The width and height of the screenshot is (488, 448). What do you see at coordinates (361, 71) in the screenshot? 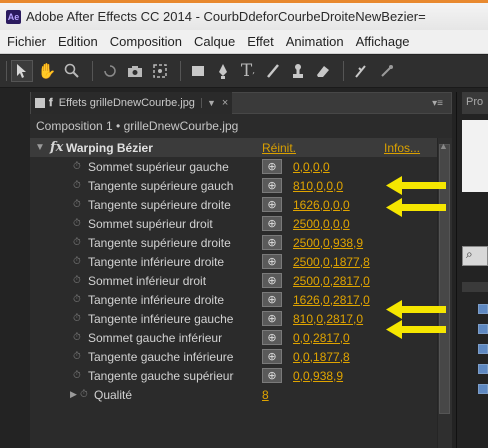
I see `roto-brush-tool-icon` at bounding box center [361, 71].